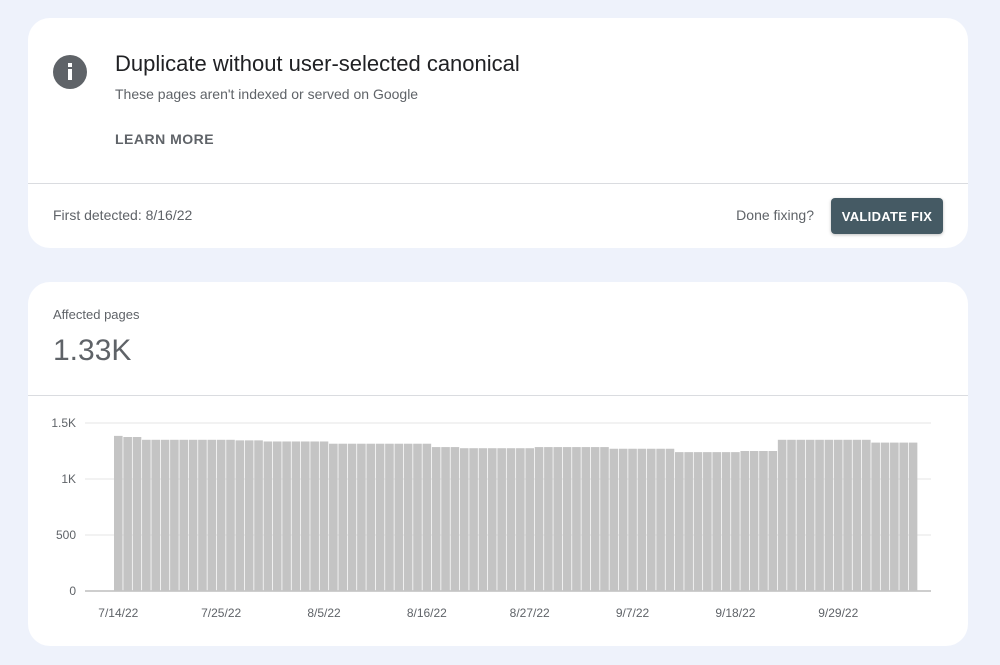 This screenshot has height=665, width=1000. Describe the element at coordinates (633, 613) in the screenshot. I see `x-tick-label: 9/7/22` at that location.